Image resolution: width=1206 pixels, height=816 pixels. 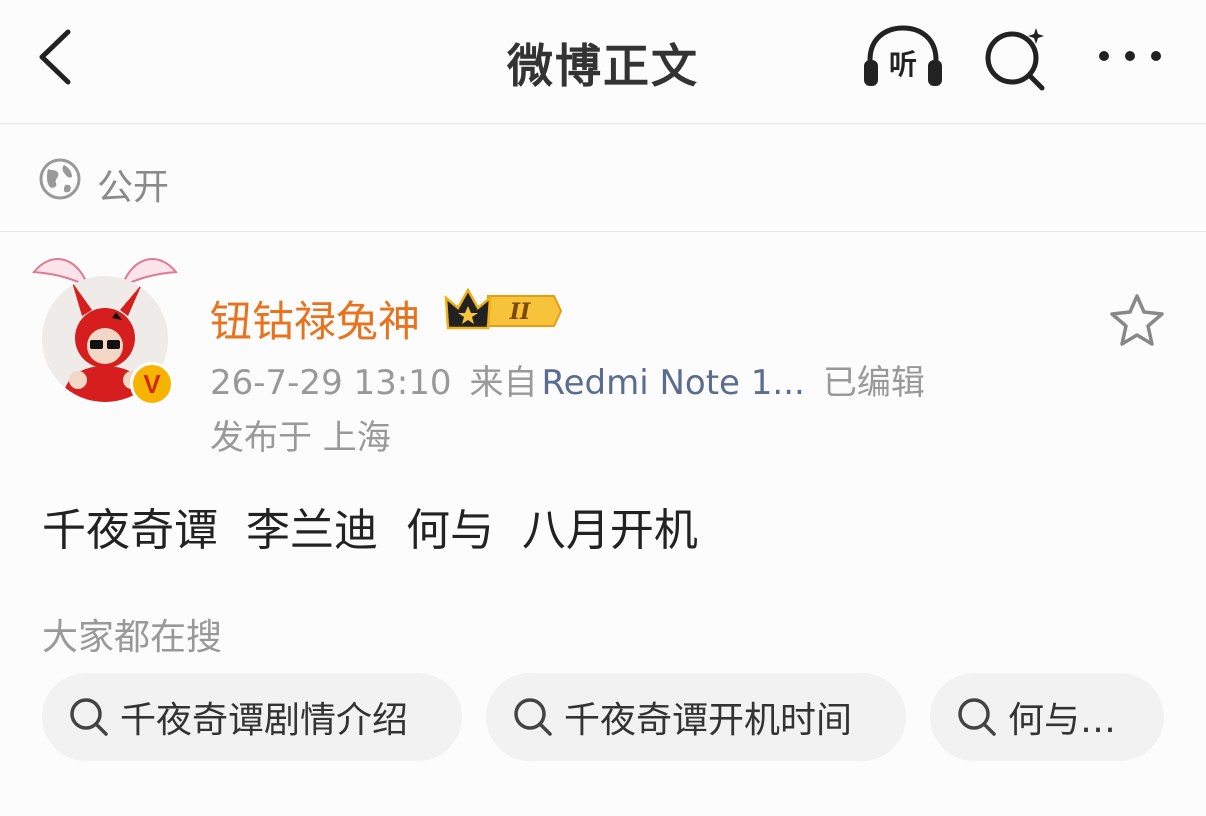 What do you see at coordinates (152, 384) in the screenshot?
I see `verified-badge: V` at bounding box center [152, 384].